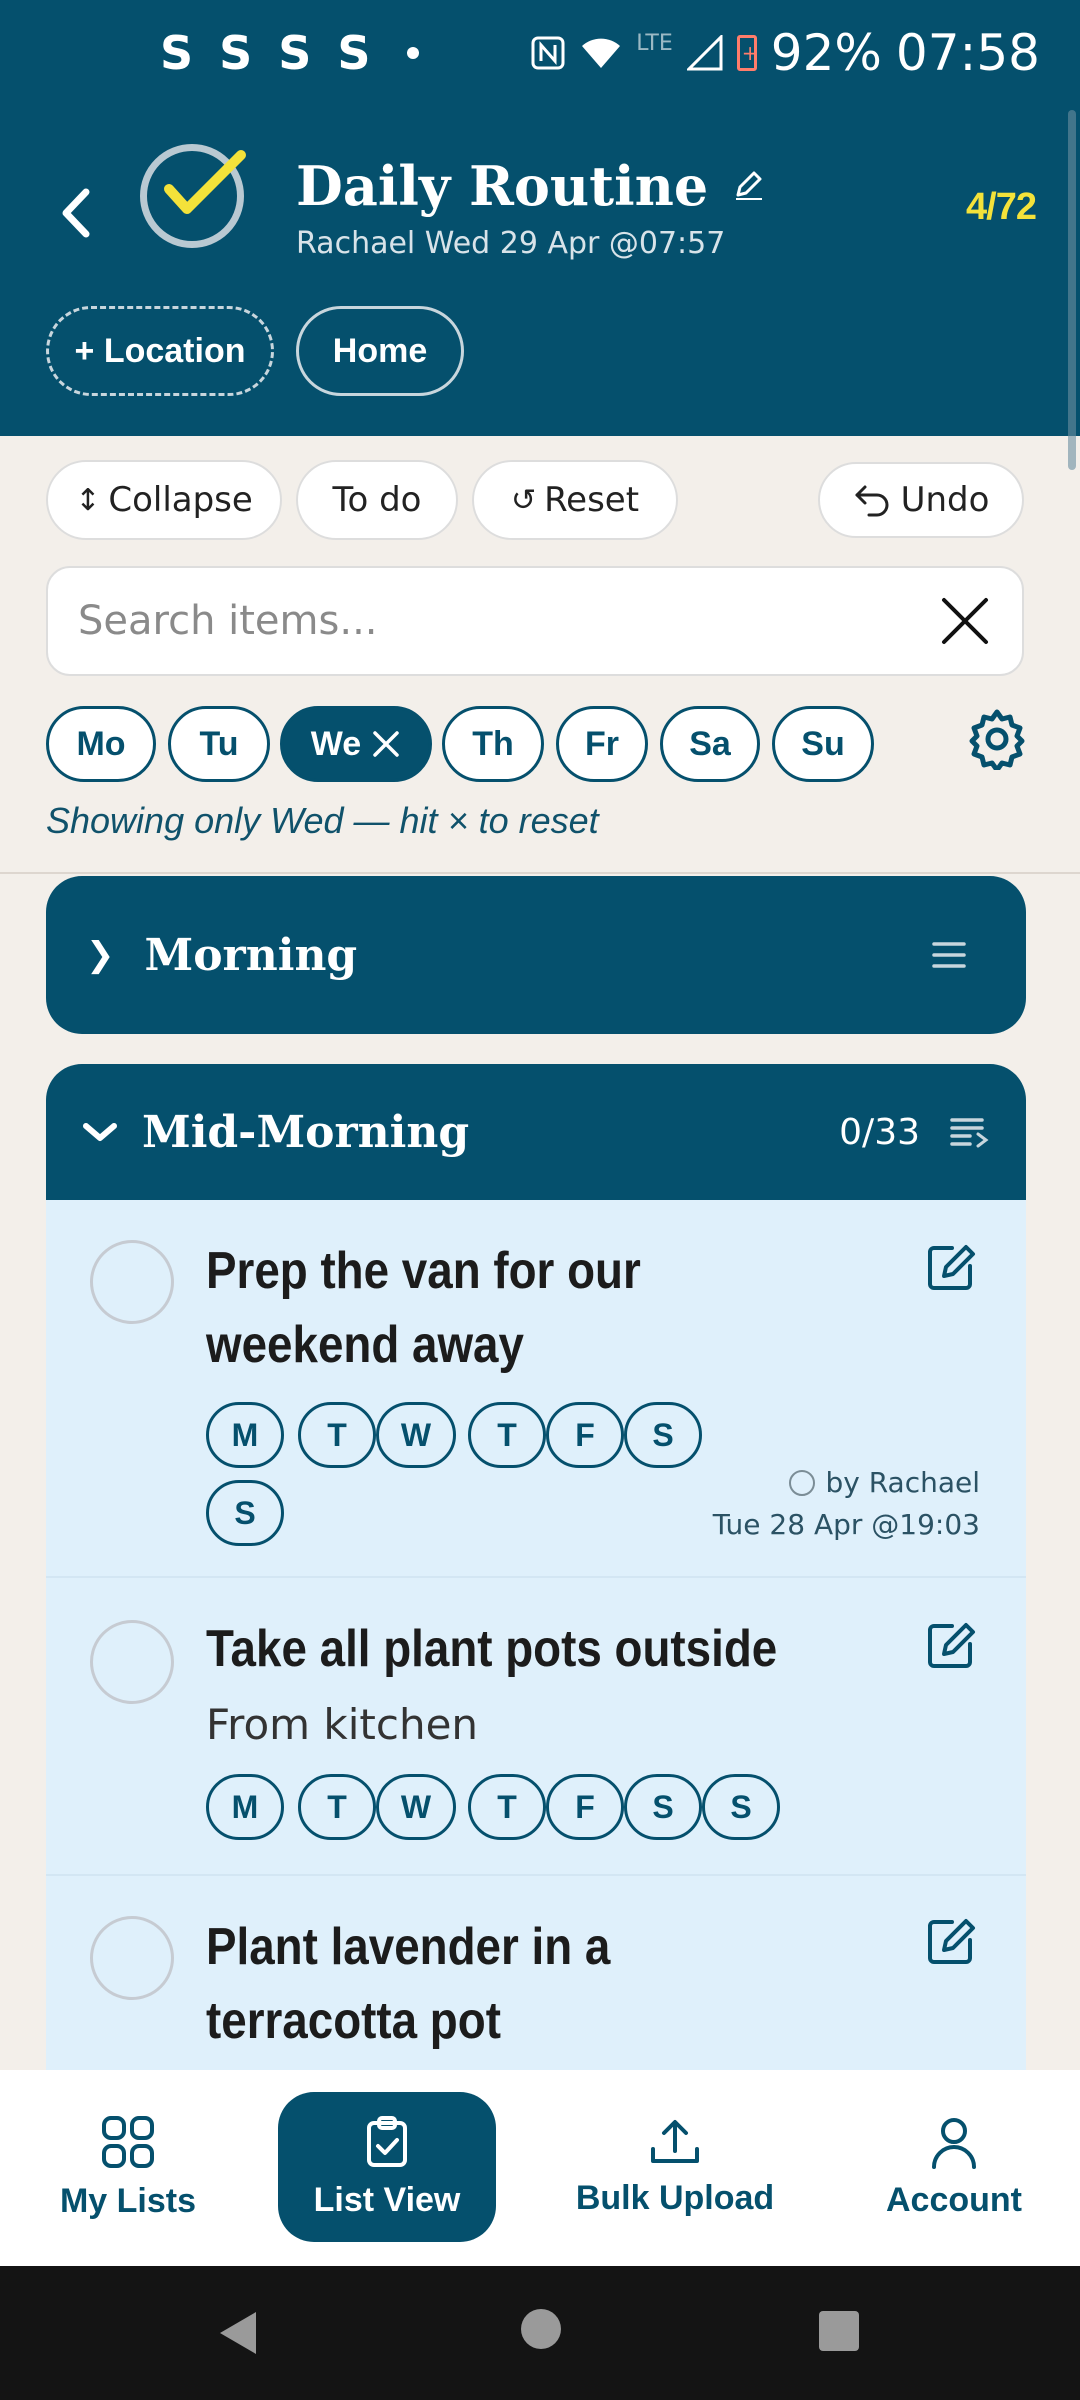  What do you see at coordinates (540, 2168) in the screenshot?
I see `bottom-navigation: My Lists List View Bulk Upload Account` at bounding box center [540, 2168].